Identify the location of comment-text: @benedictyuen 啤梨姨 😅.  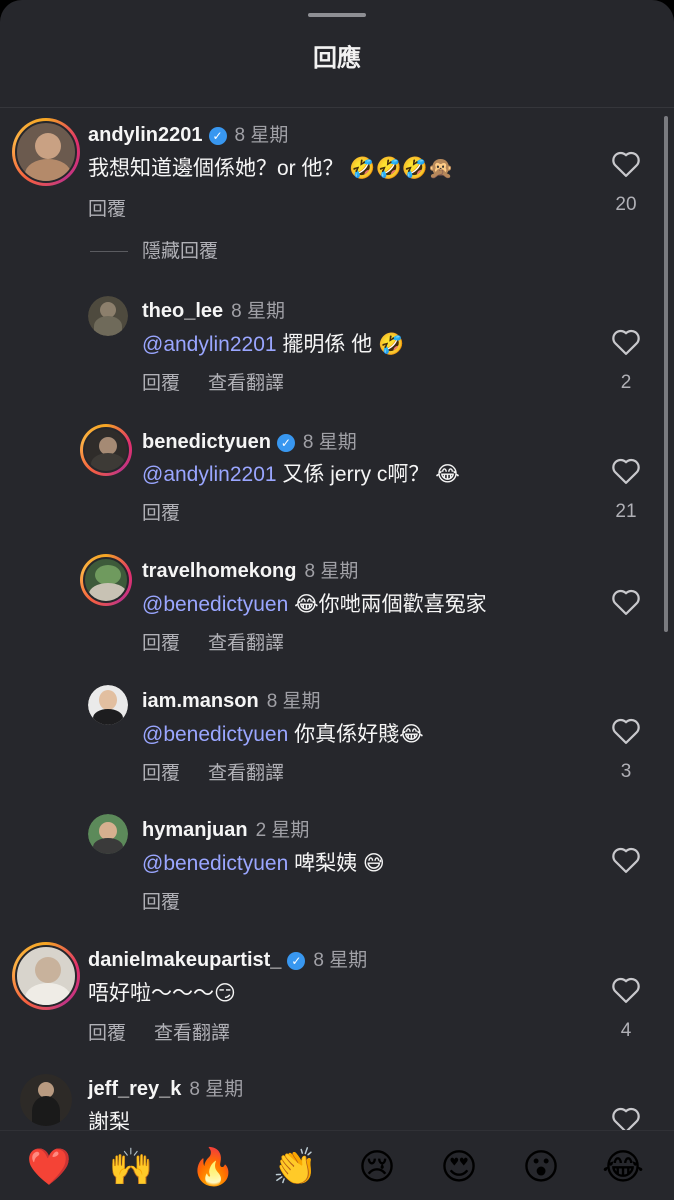
(263, 863).